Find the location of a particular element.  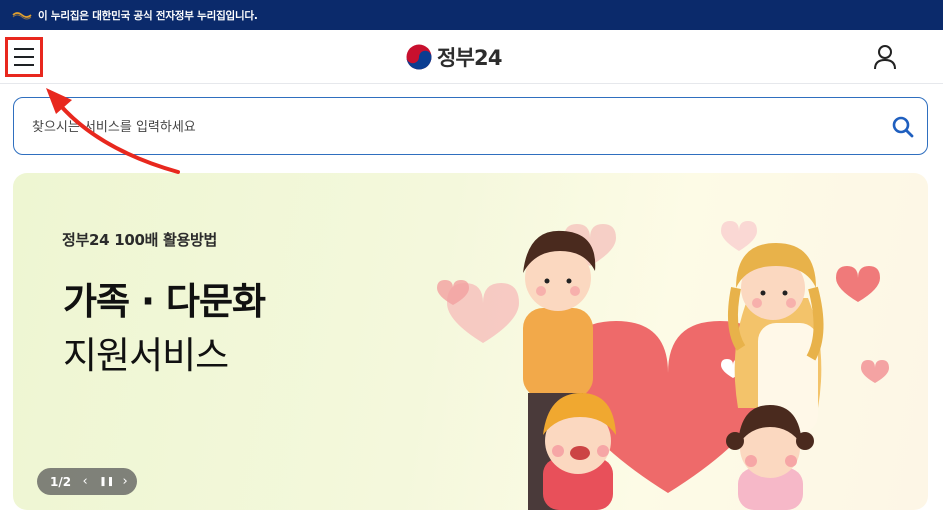

taegeuk-logo-icon is located at coordinates (419, 57).